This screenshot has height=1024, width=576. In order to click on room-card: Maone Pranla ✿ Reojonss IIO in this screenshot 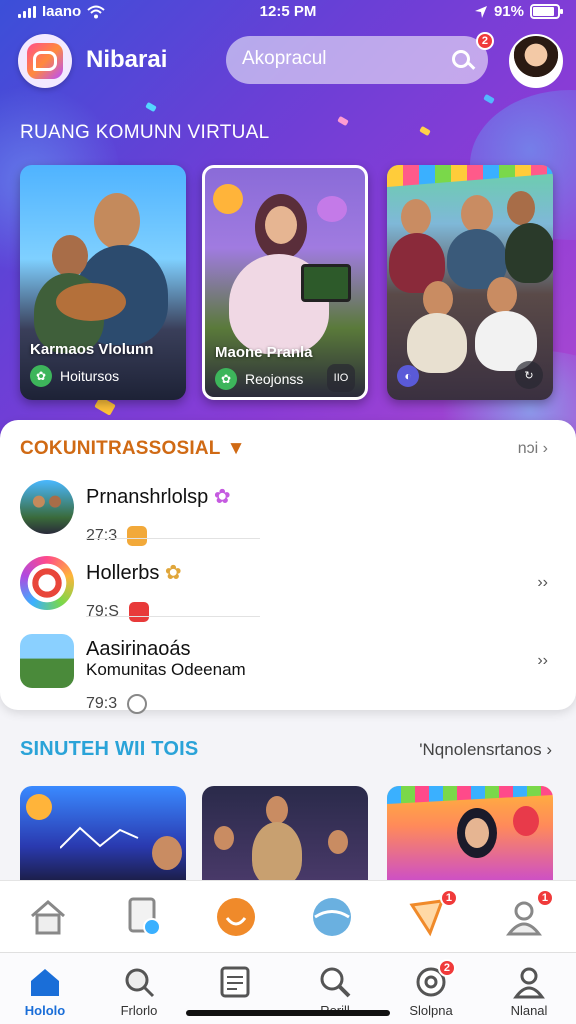, I will do `click(285, 282)`.